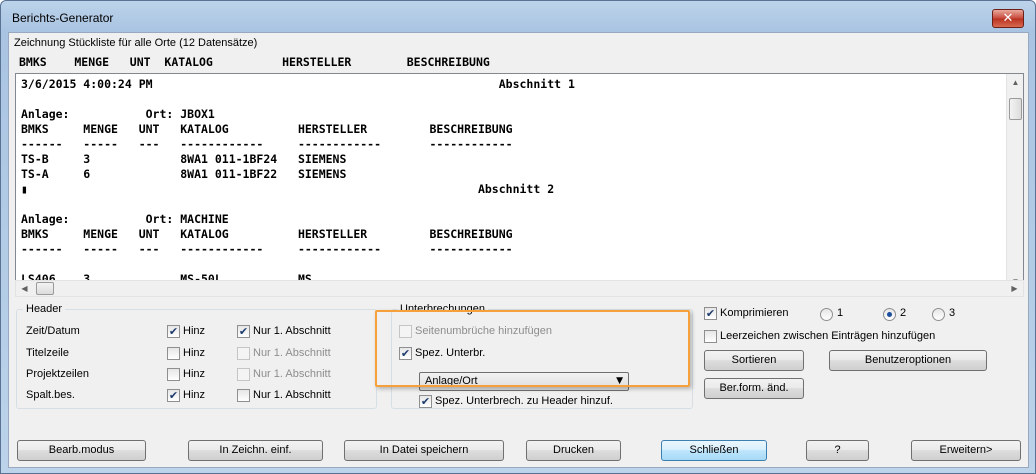 This screenshot has height=474, width=1036. Describe the element at coordinates (57, 374) in the screenshot. I see `header-row-label: Projektzeilen` at that location.